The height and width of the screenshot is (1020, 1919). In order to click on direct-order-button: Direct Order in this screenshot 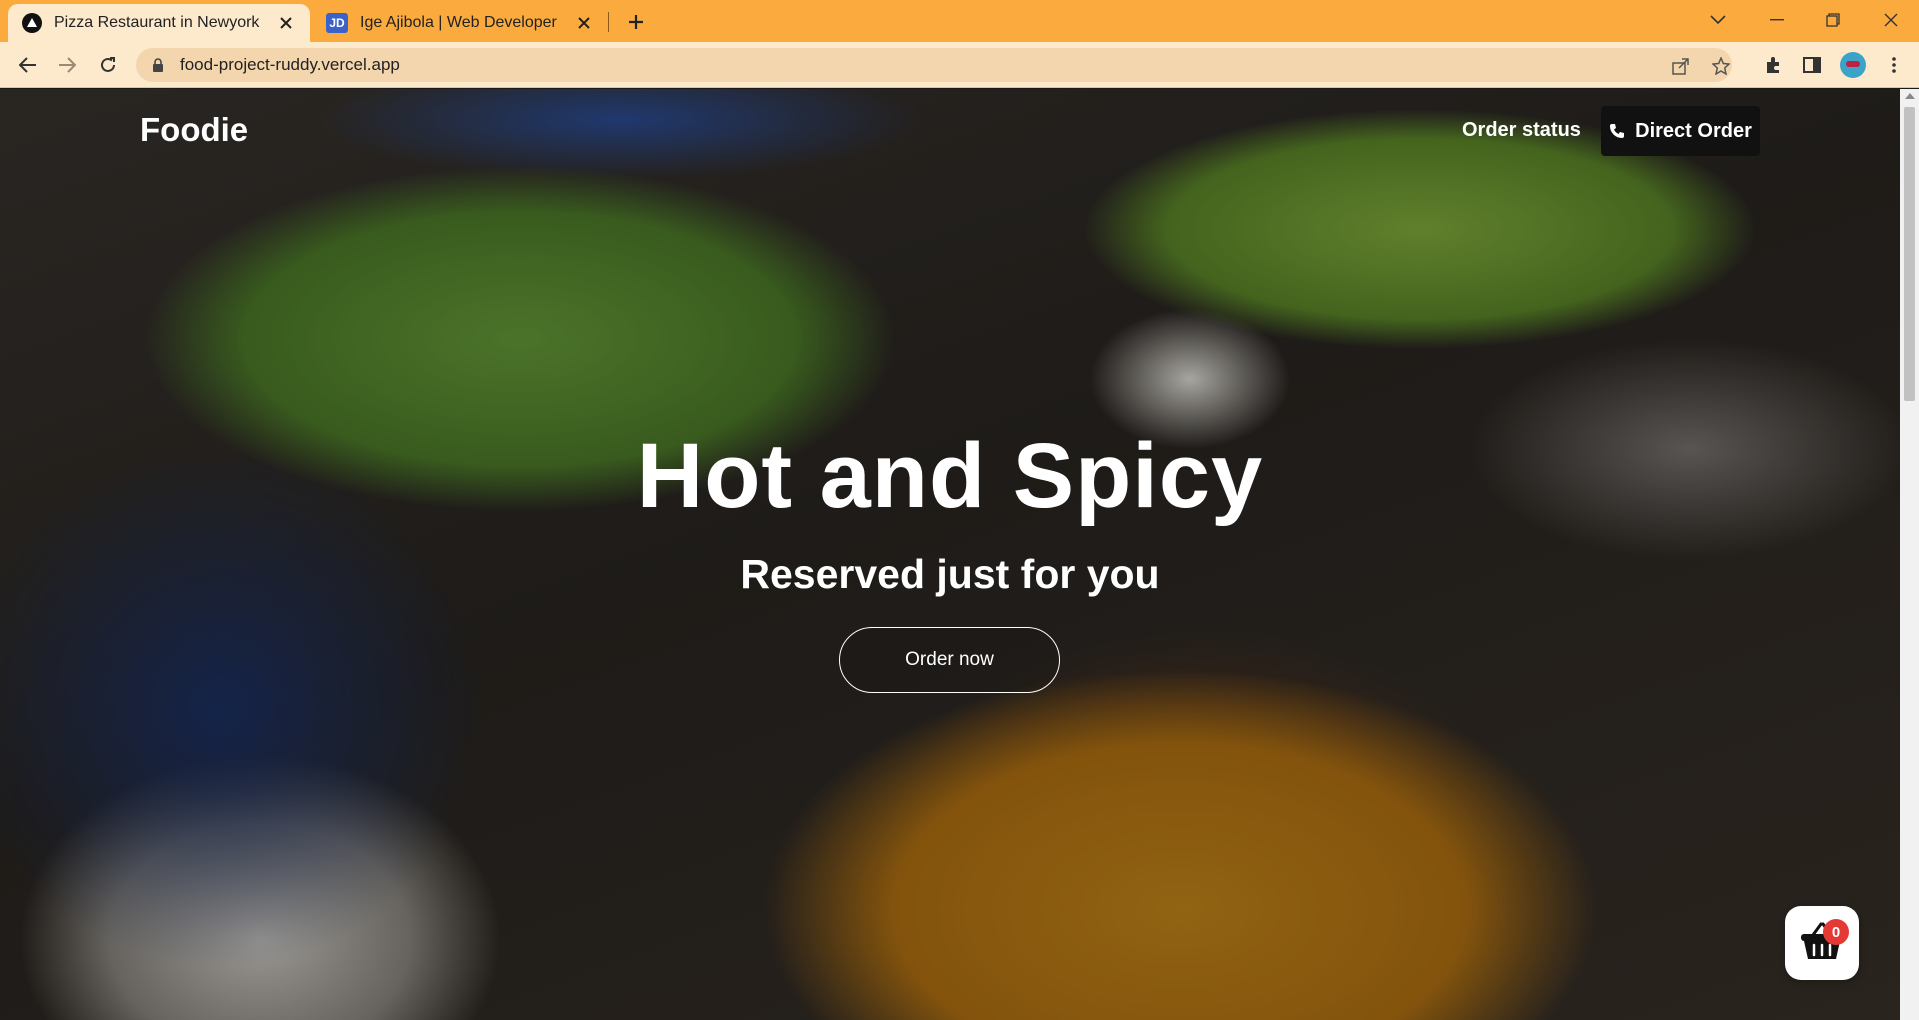, I will do `click(1680, 131)`.